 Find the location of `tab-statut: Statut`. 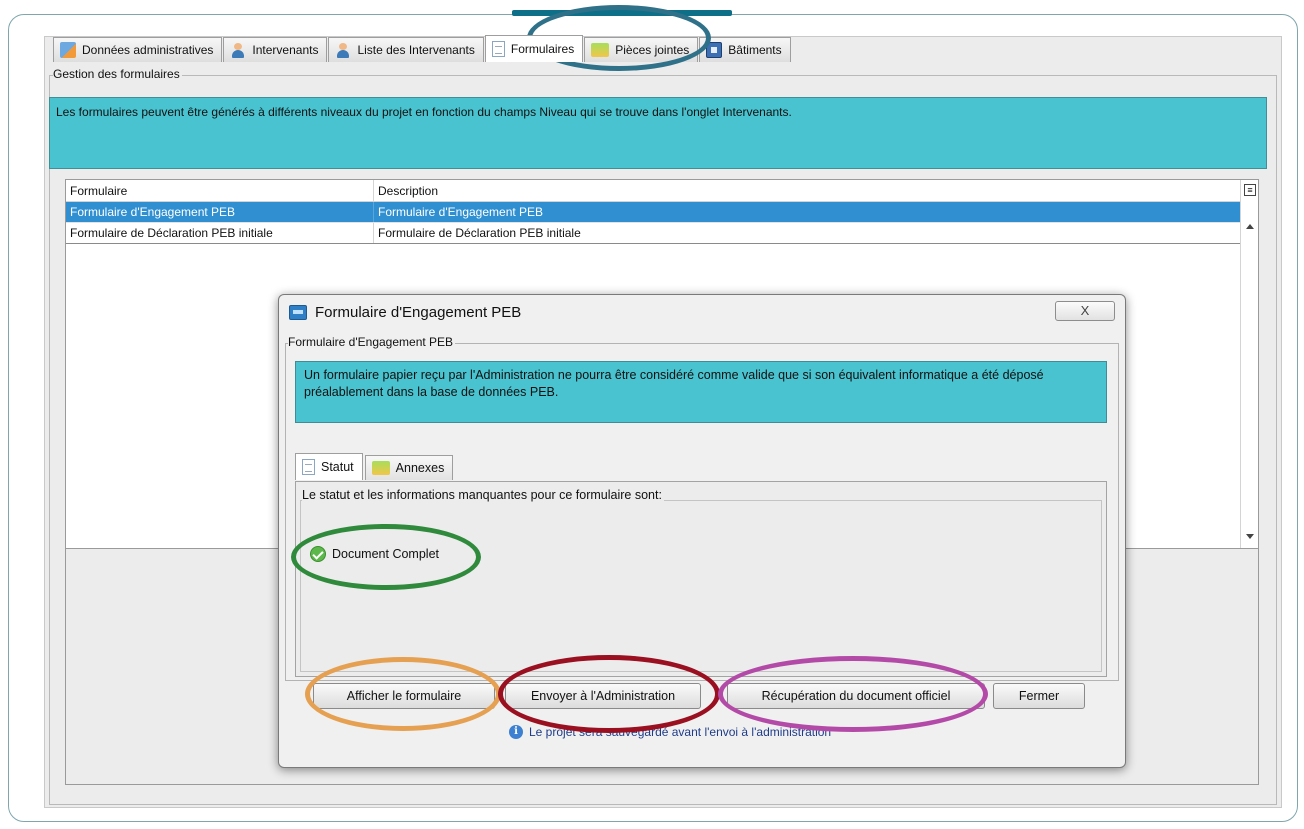

tab-statut: Statut is located at coordinates (329, 466).